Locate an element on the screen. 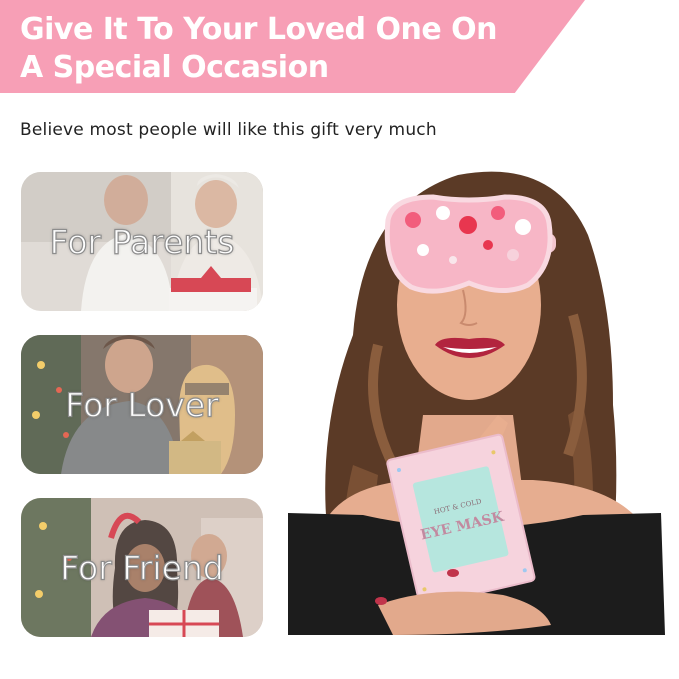  card-label-friend: For Friend is located at coordinates (142, 567).